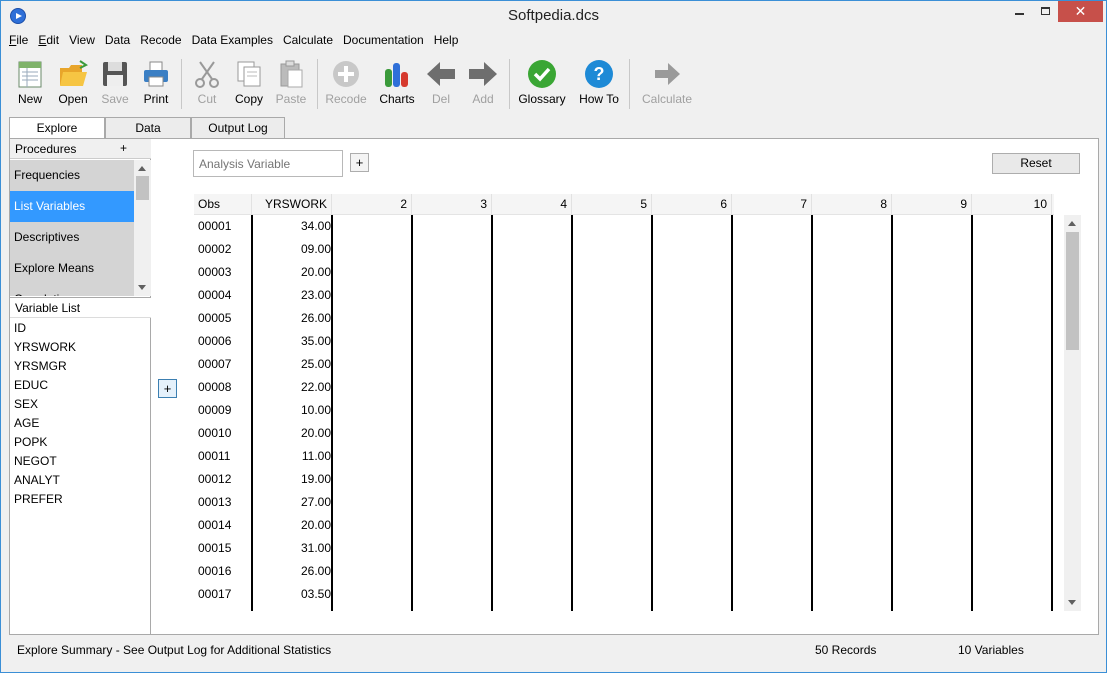 This screenshot has width=1107, height=673. What do you see at coordinates (1036, 163) in the screenshot?
I see `reset-button: Reset` at bounding box center [1036, 163].